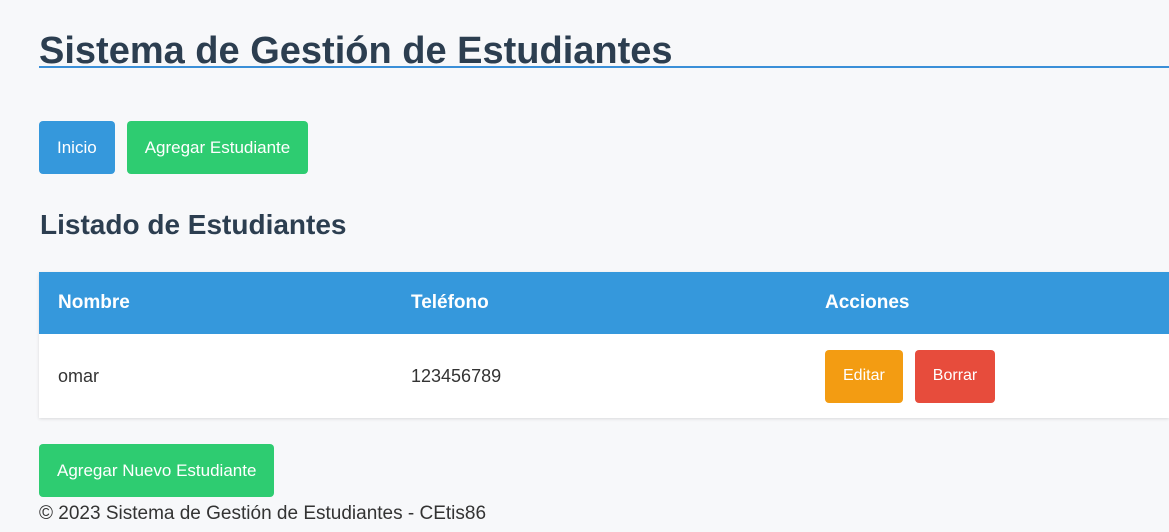 The height and width of the screenshot is (532, 1169). What do you see at coordinates (79, 375) in the screenshot?
I see `student-name-cell: omar` at bounding box center [79, 375].